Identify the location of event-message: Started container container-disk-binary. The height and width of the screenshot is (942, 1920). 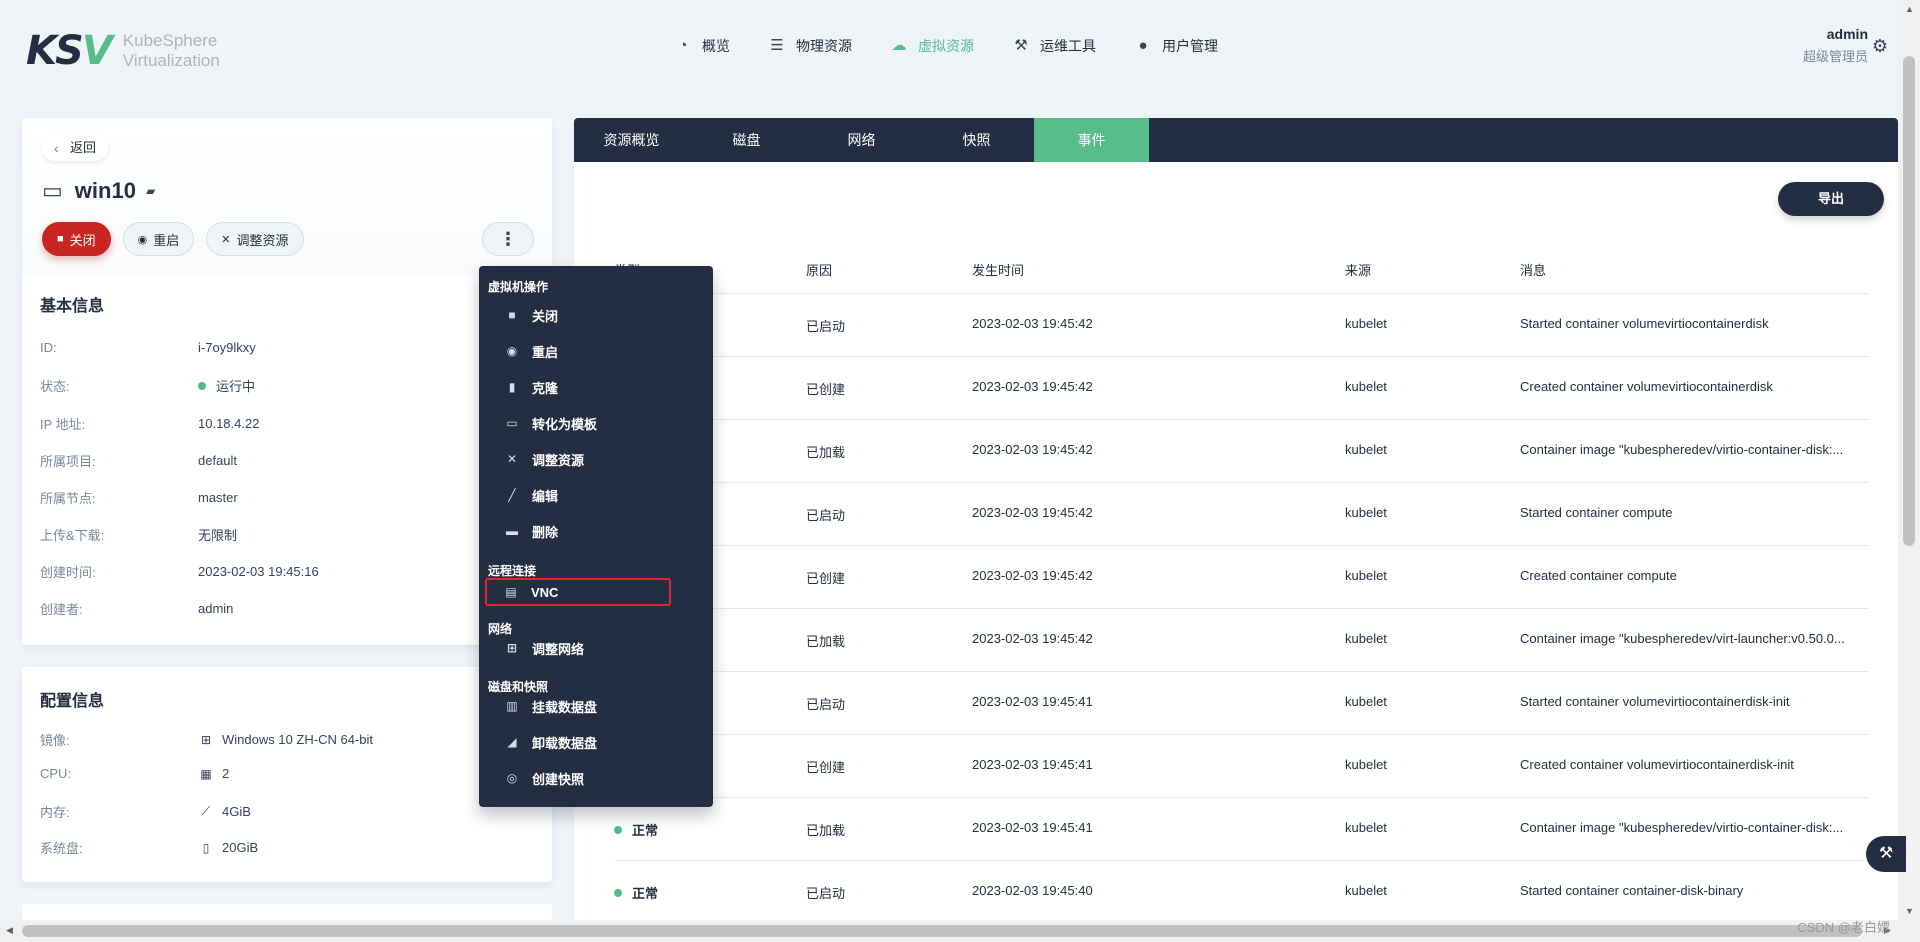
(1632, 890).